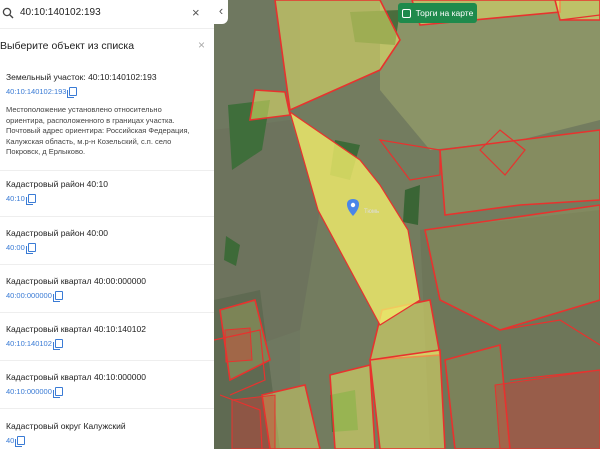 The width and height of the screenshot is (600, 449). Describe the element at coordinates (10, 440) in the screenshot. I see `cadastral-number: 40` at that location.